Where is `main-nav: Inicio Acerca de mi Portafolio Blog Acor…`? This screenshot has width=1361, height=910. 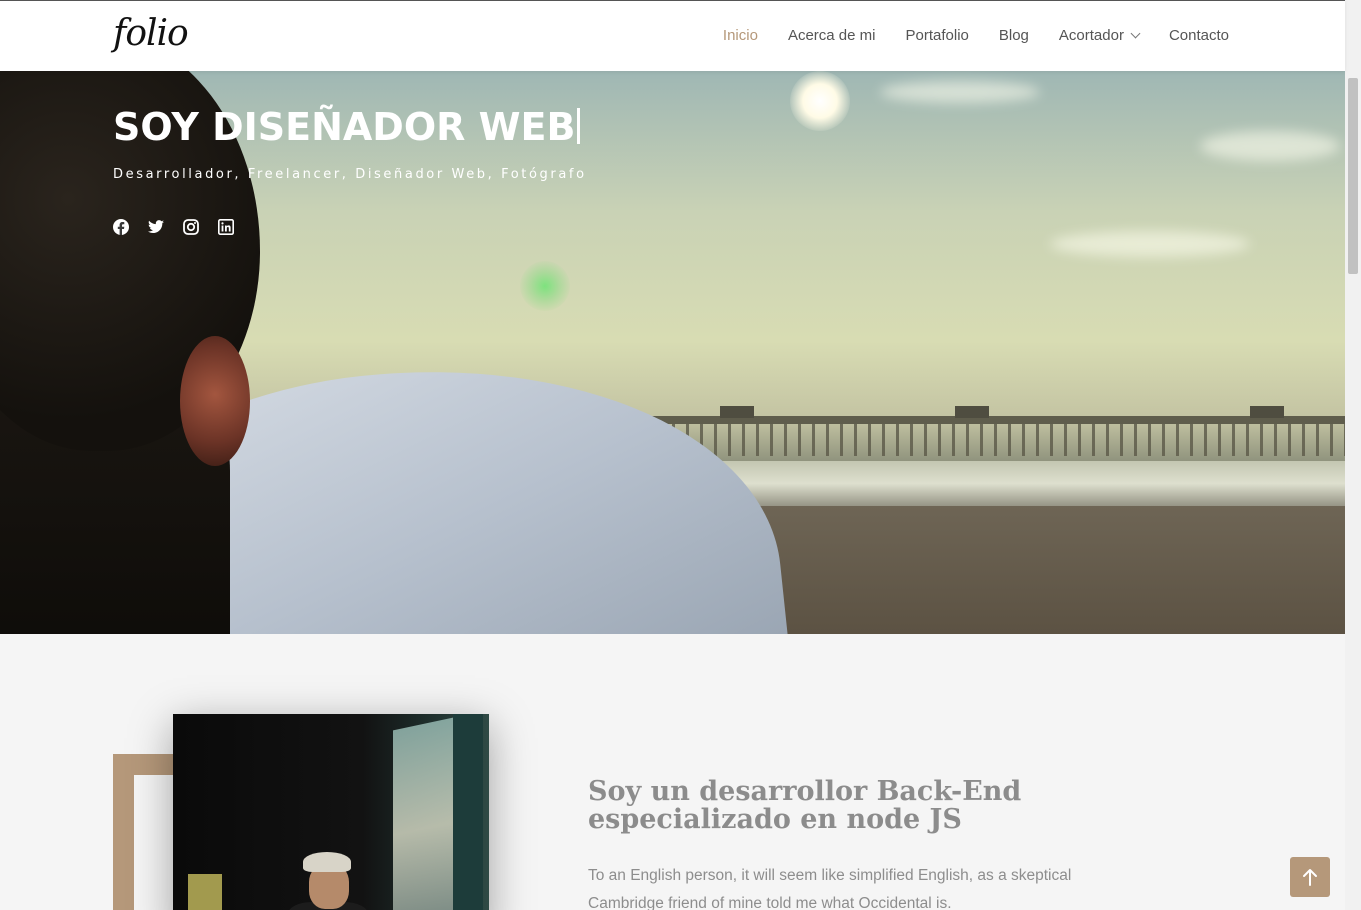
main-nav: Inicio Acerca de mi Portafolio Blog Acor… is located at coordinates (976, 35).